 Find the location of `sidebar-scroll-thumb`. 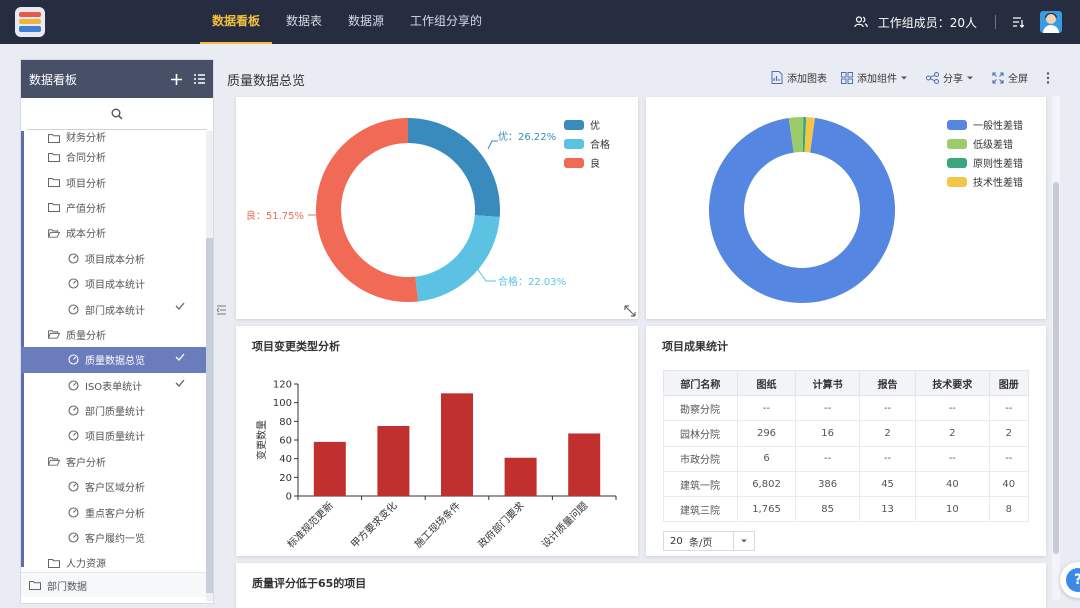

sidebar-scroll-thumb is located at coordinates (209, 415).